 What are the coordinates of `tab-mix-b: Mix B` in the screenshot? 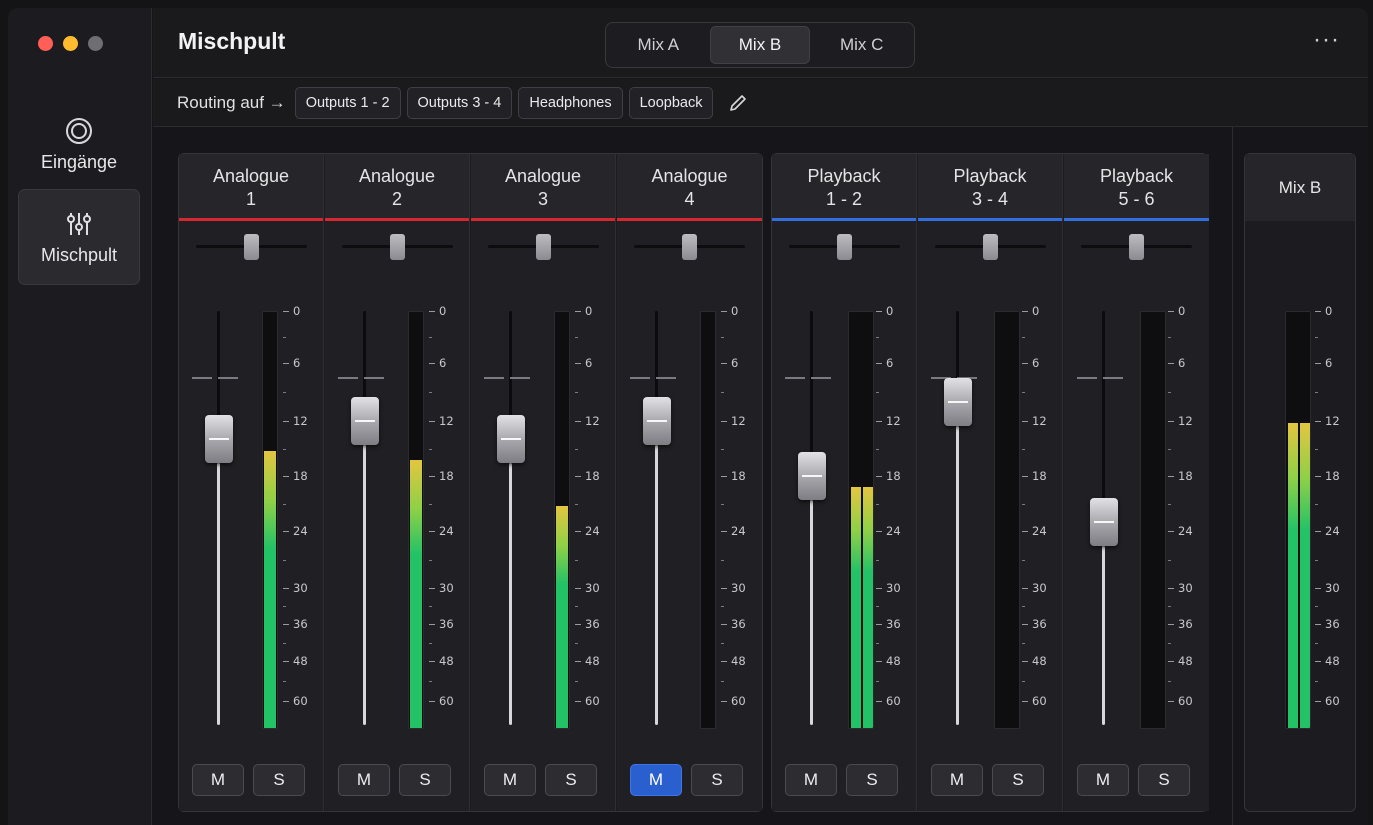 It's located at (760, 45).